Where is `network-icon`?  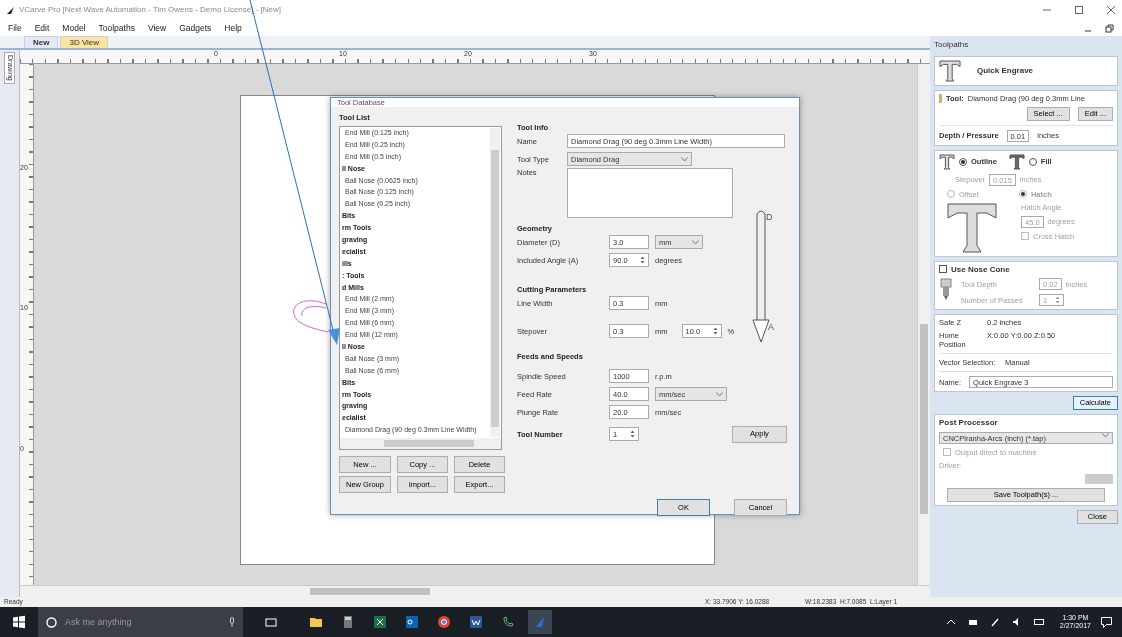 network-icon is located at coordinates (972, 622).